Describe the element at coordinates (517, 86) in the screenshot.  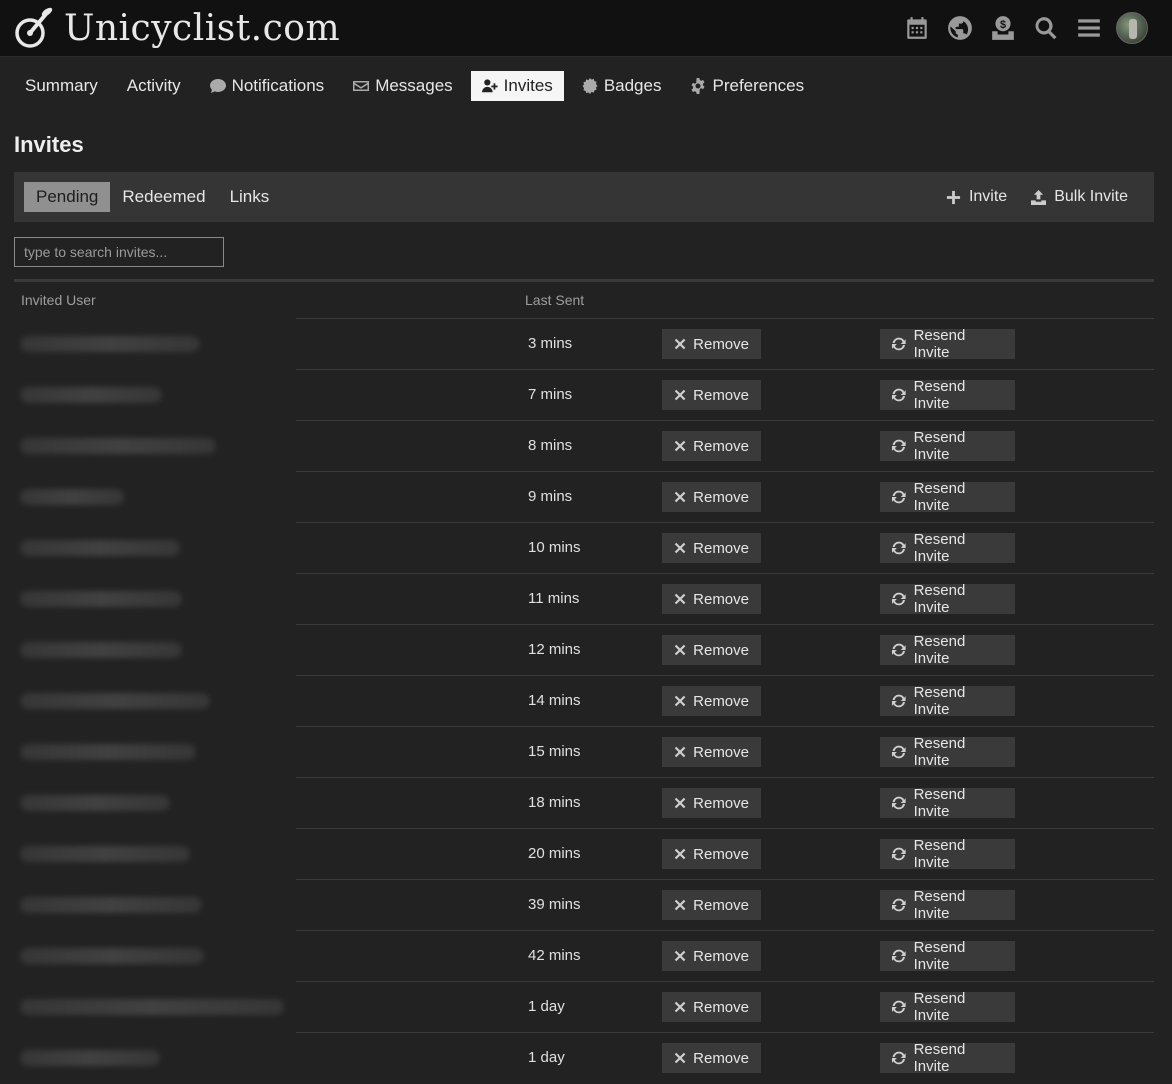
I see `nav-invites: Invites` at that location.